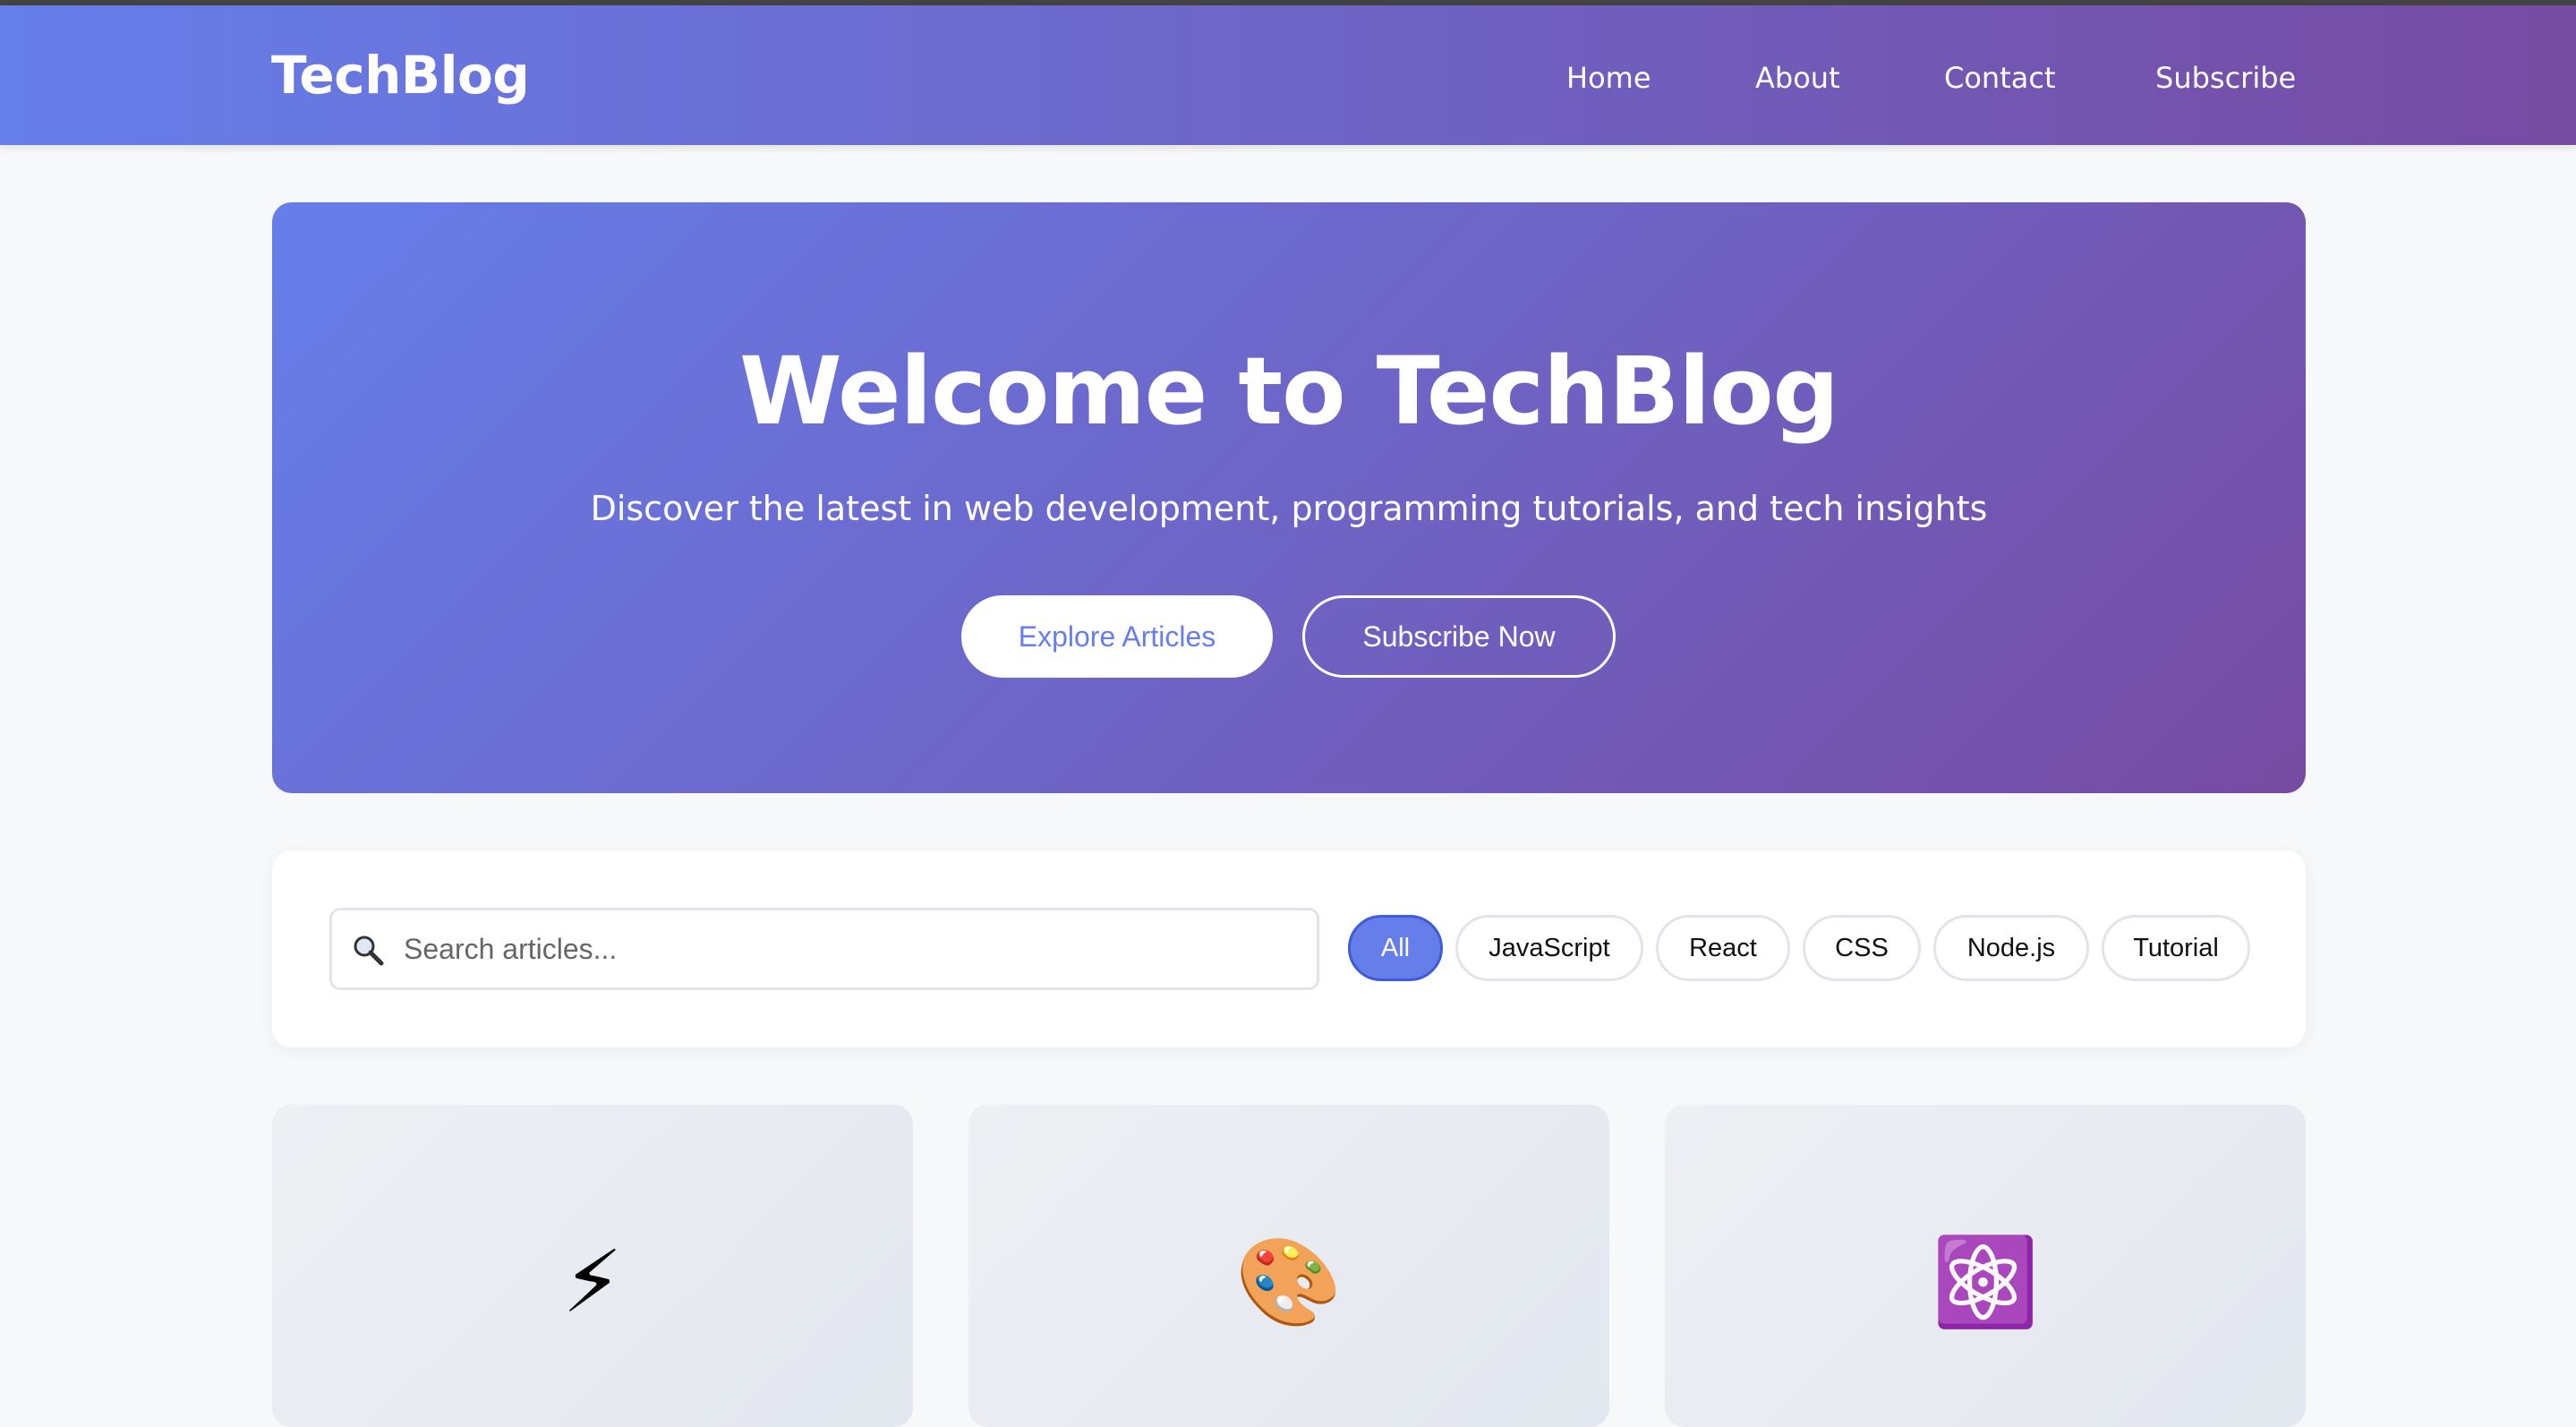  Describe the element at coordinates (1549, 948) in the screenshot. I see `filter-chip-javascript: JavaScript` at that location.